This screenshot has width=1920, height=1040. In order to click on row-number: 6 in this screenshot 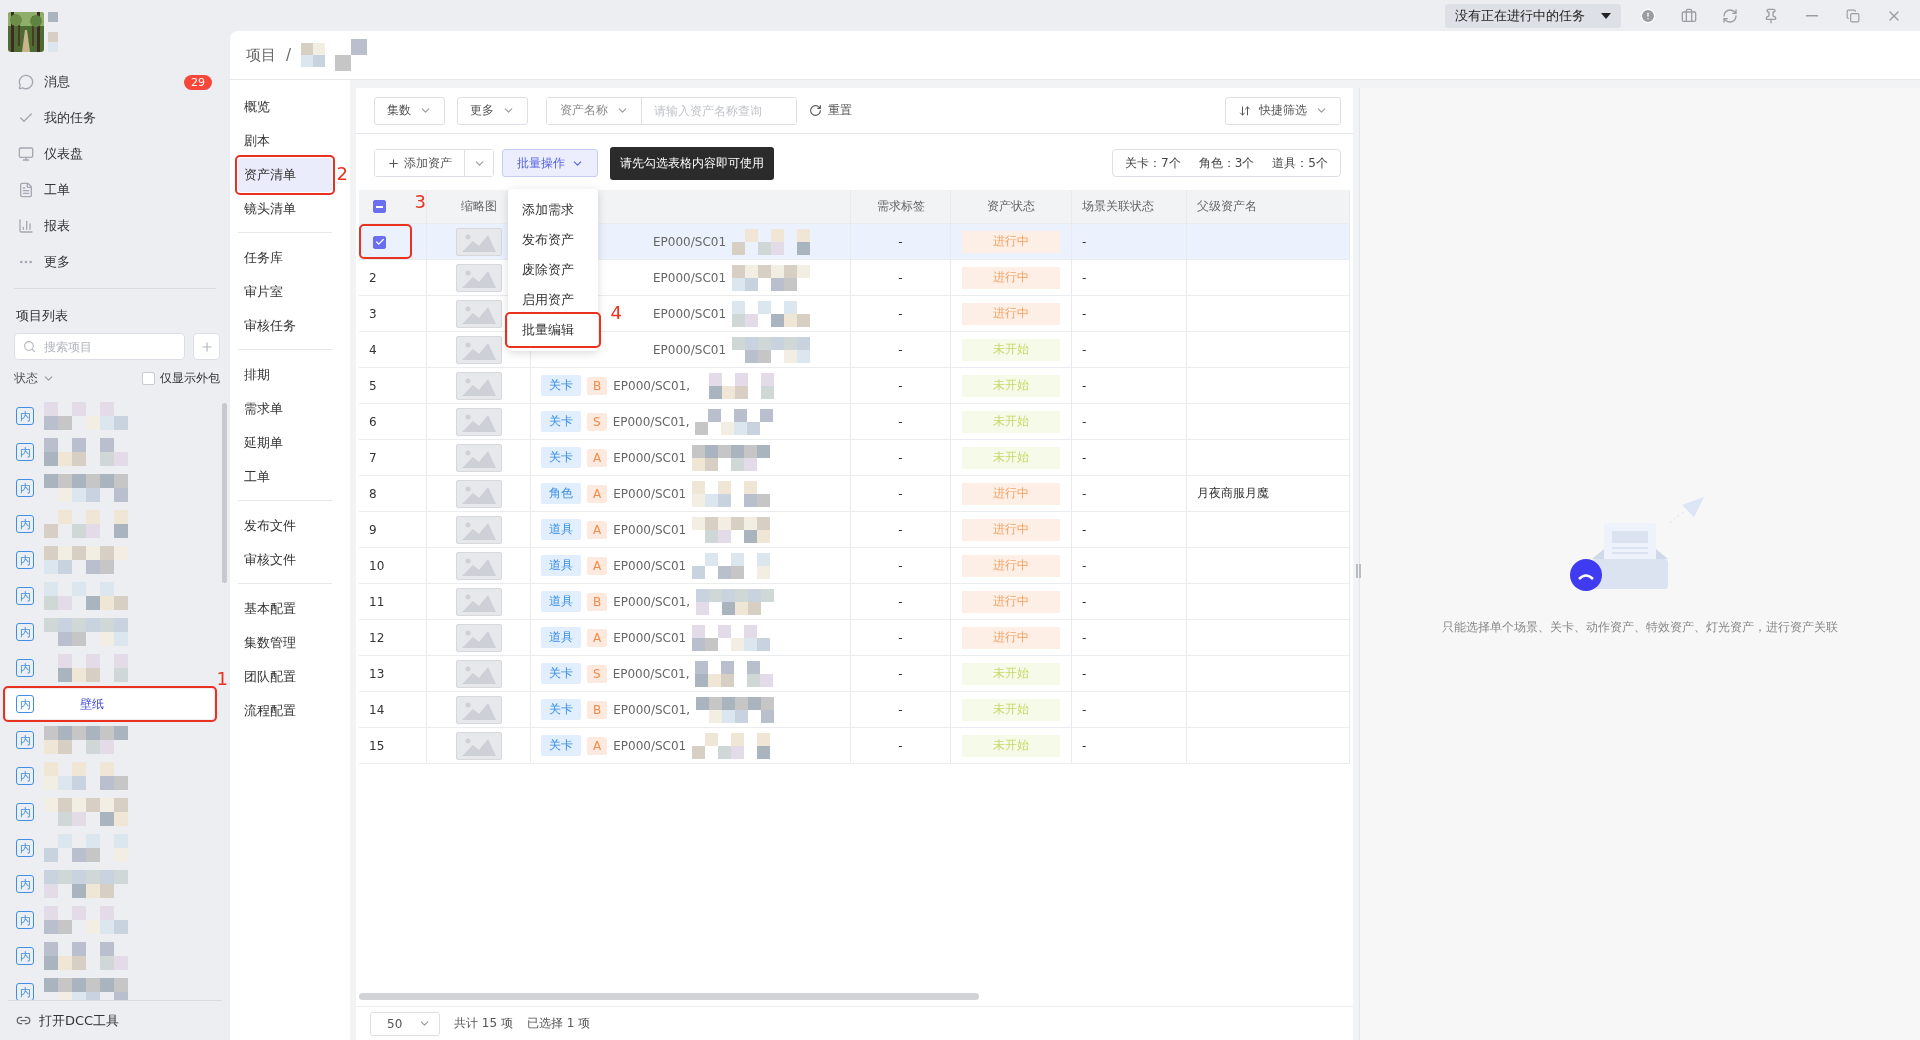, I will do `click(373, 421)`.